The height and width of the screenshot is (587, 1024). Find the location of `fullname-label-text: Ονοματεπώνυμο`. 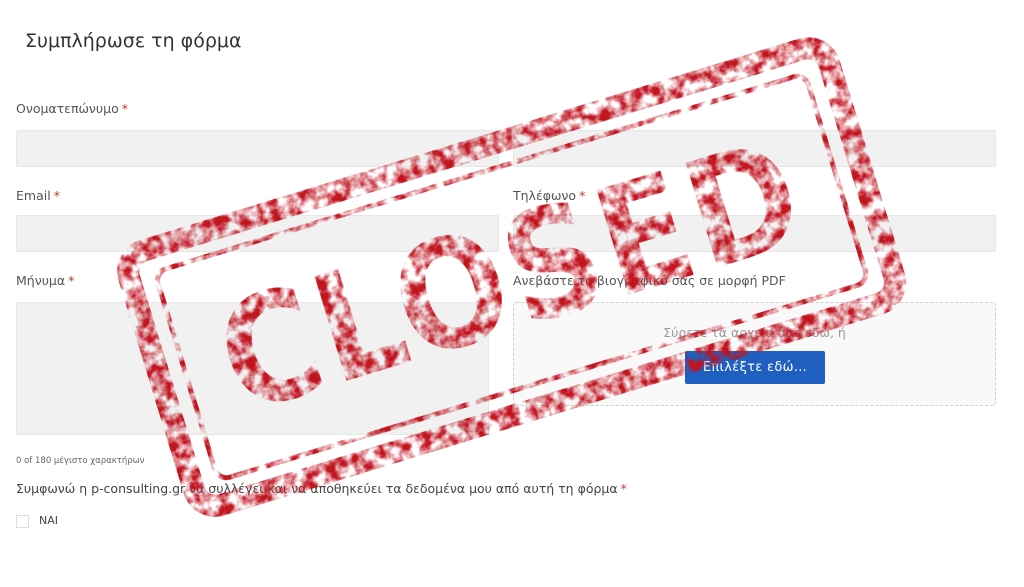

fullname-label-text: Ονοματεπώνυμο is located at coordinates (67, 108).